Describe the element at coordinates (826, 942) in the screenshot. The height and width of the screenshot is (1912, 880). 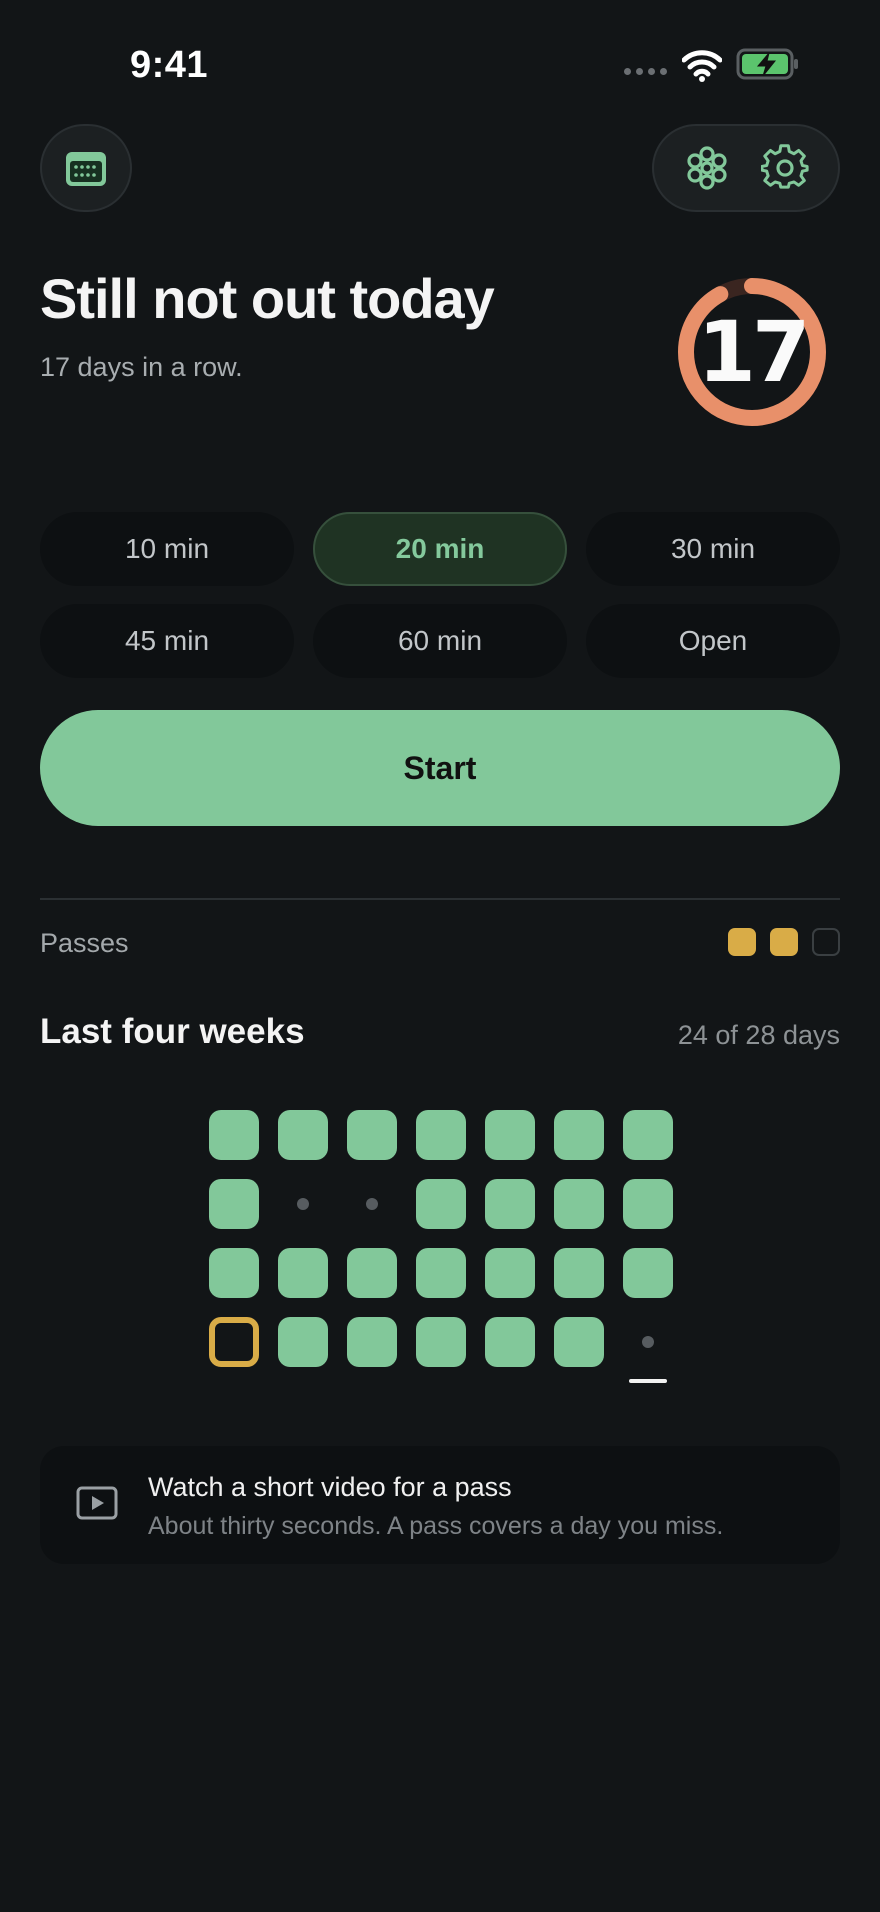
I see `pass-token-empty` at that location.